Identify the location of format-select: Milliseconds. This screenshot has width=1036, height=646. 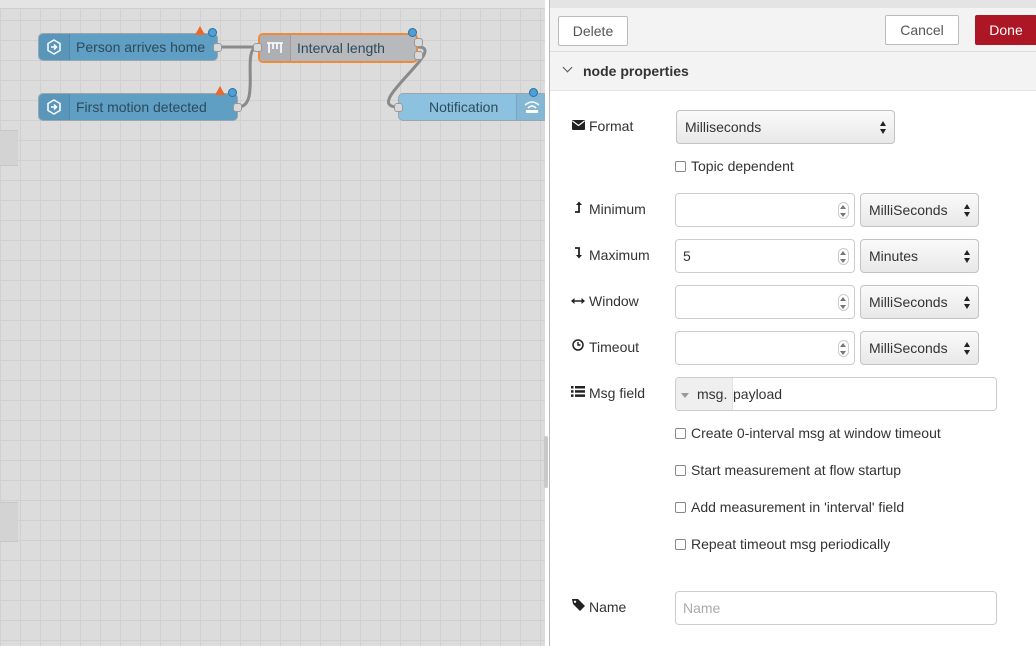
(785, 127).